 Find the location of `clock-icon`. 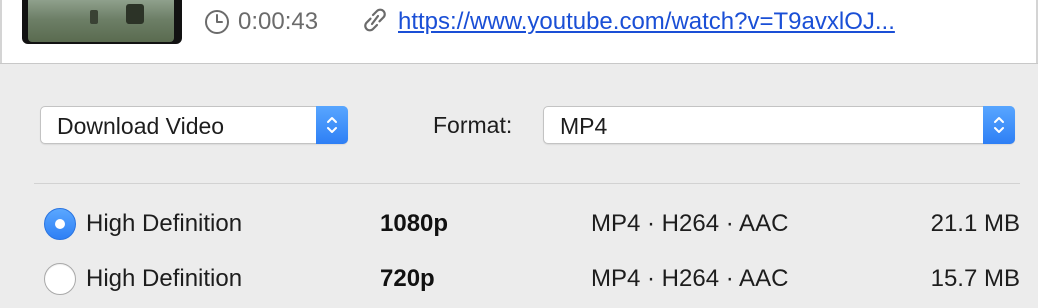

clock-icon is located at coordinates (217, 22).